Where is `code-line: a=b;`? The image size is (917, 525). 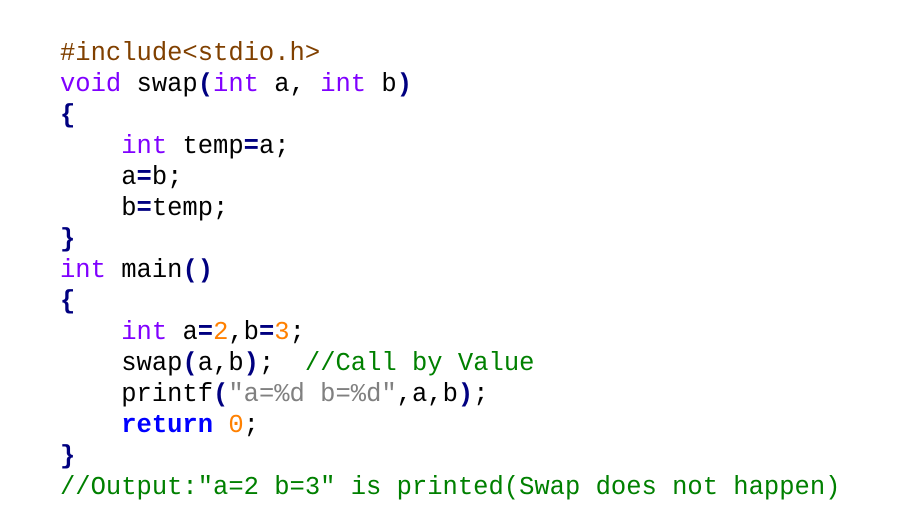
code-line: a=b; is located at coordinates (485, 177).